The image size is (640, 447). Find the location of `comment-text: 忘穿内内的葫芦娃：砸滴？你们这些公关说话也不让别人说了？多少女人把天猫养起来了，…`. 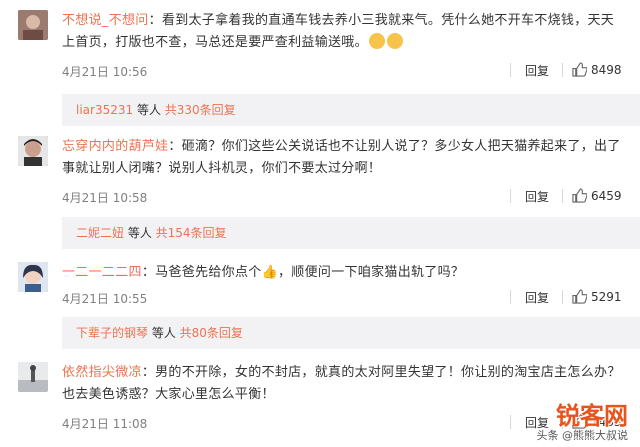

comment-text: 忘穿内内的葫芦娃：砸滴？你们这些公关说话也不让别人说了？多少女人把天猫养起来了，… is located at coordinates (342, 158).